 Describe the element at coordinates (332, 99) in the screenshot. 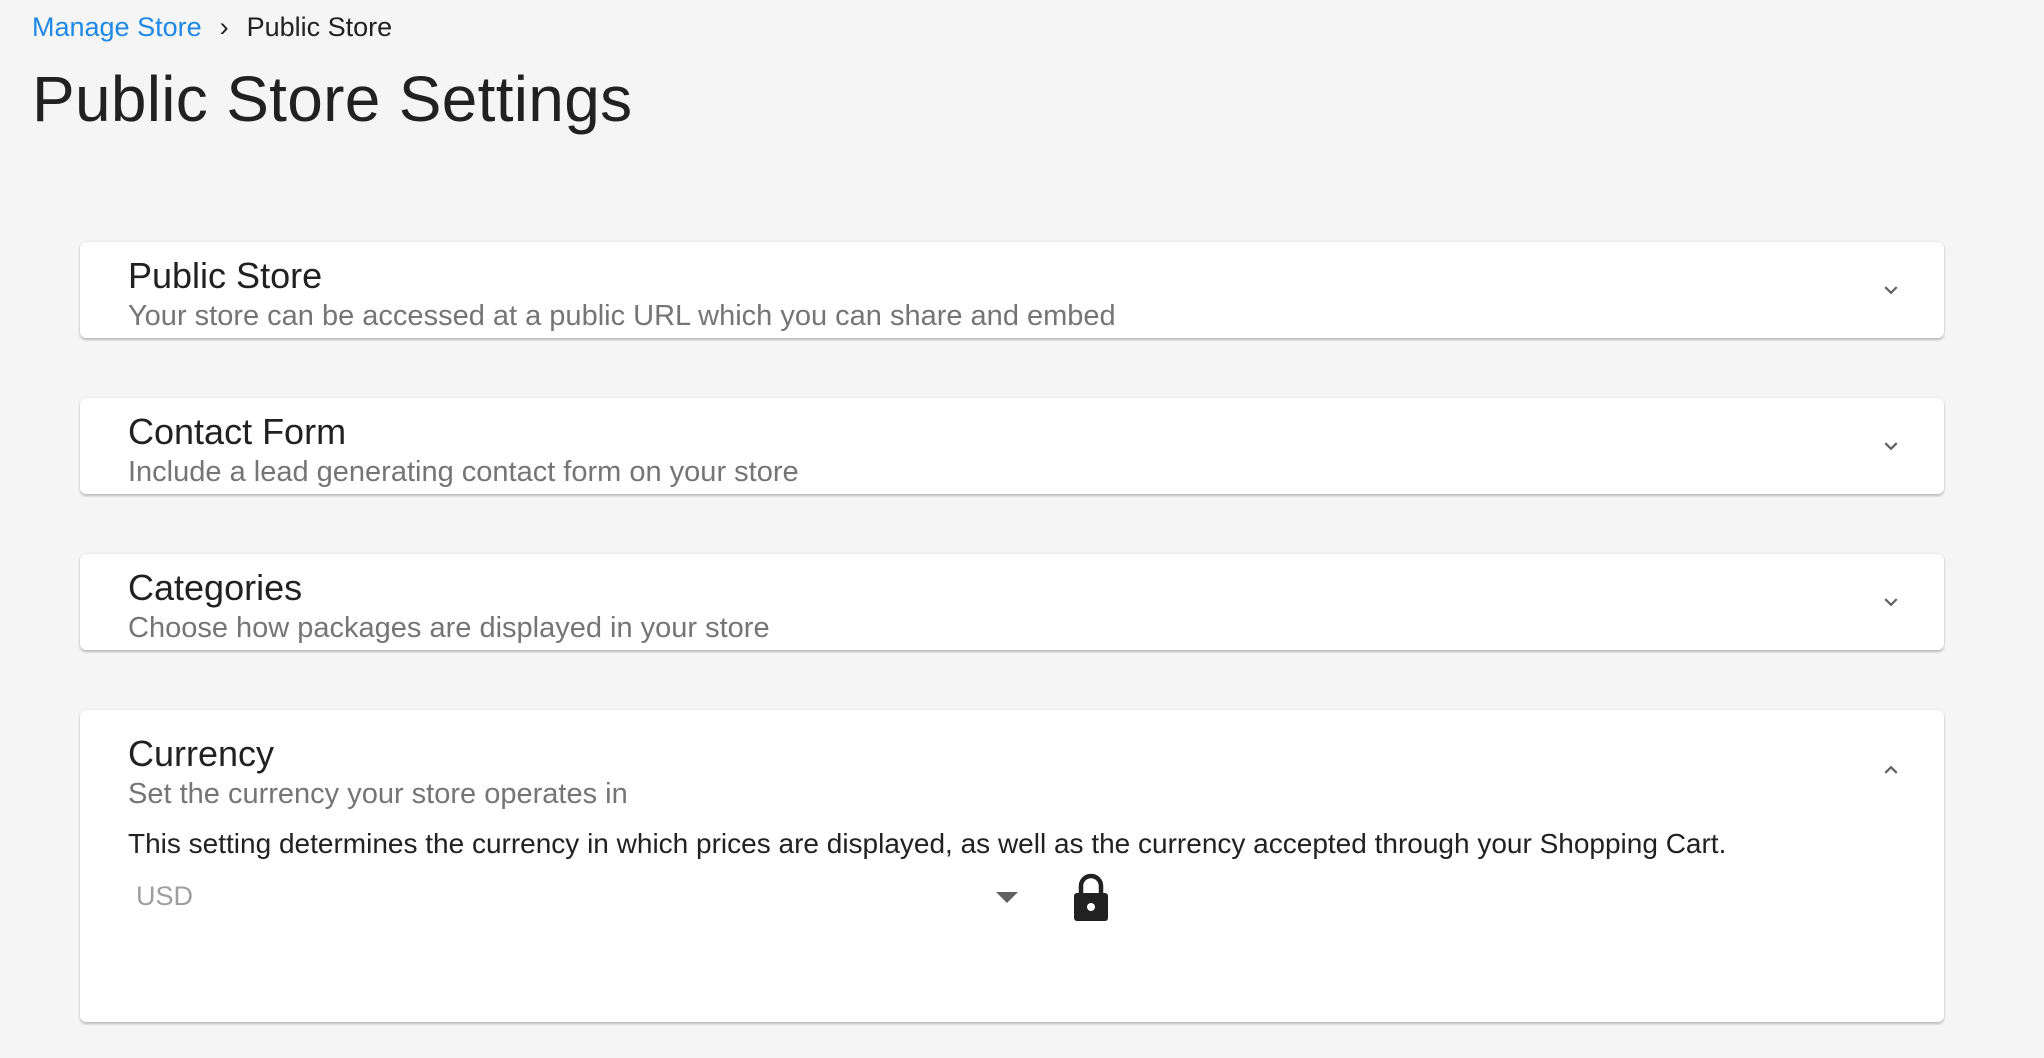

I see `page-title: Public Store Settings` at that location.